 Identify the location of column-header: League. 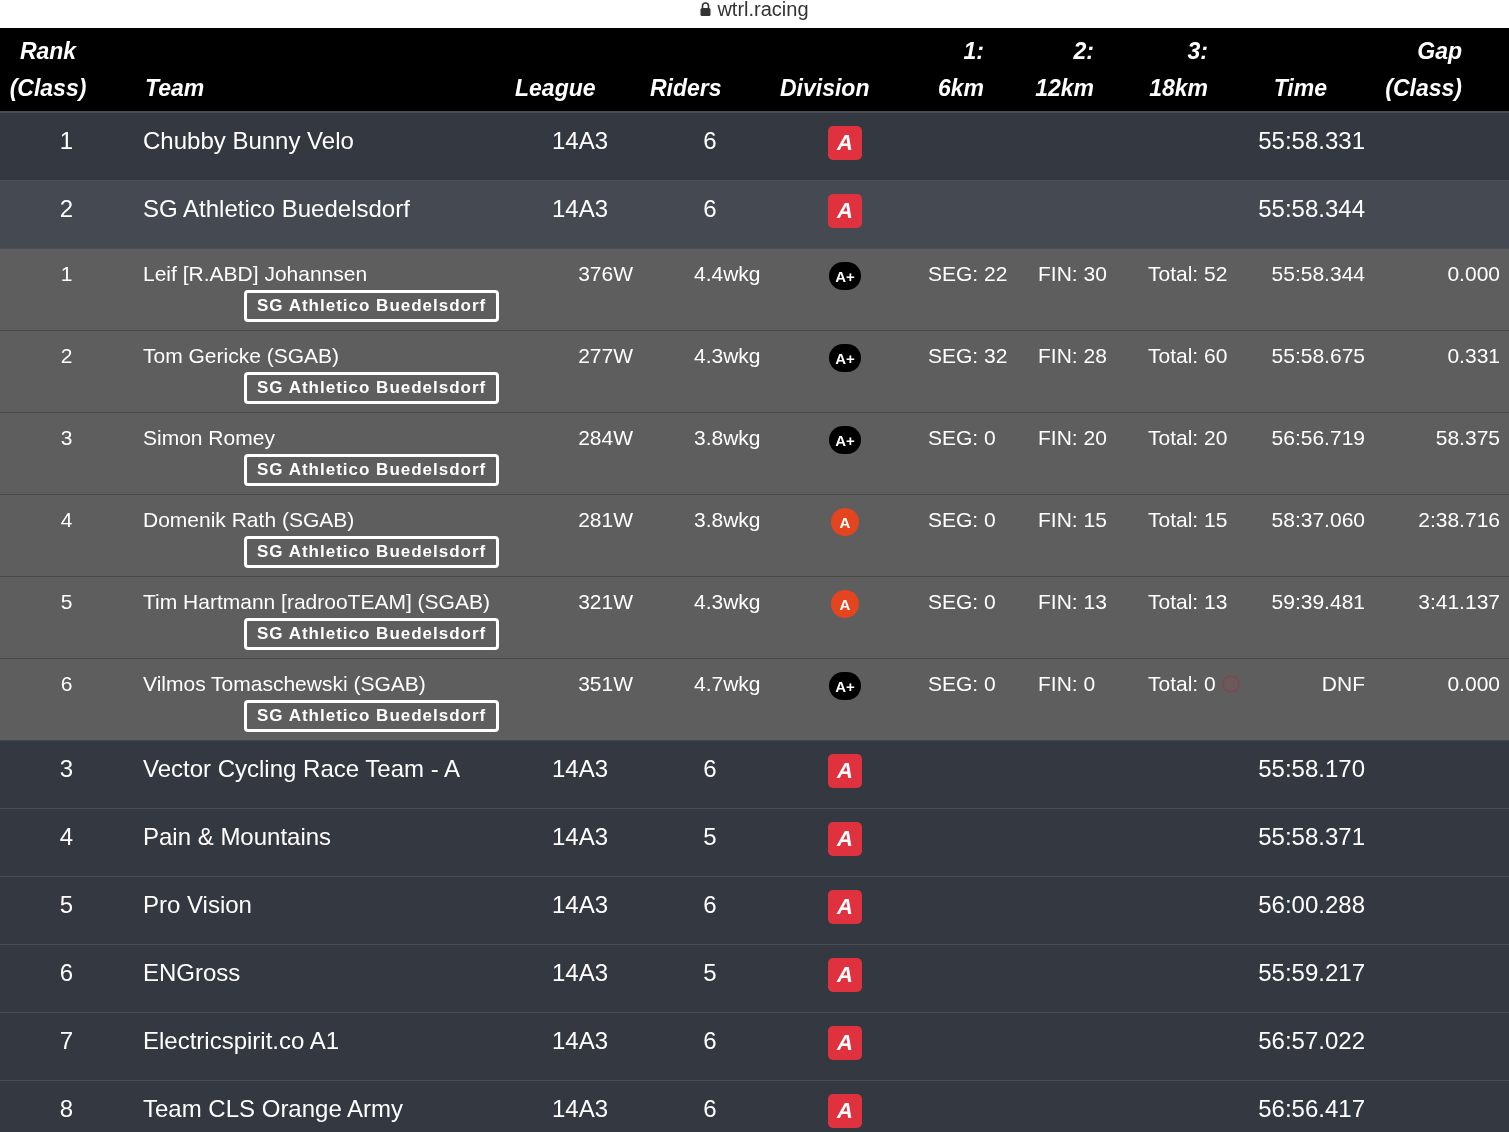
(575, 90).